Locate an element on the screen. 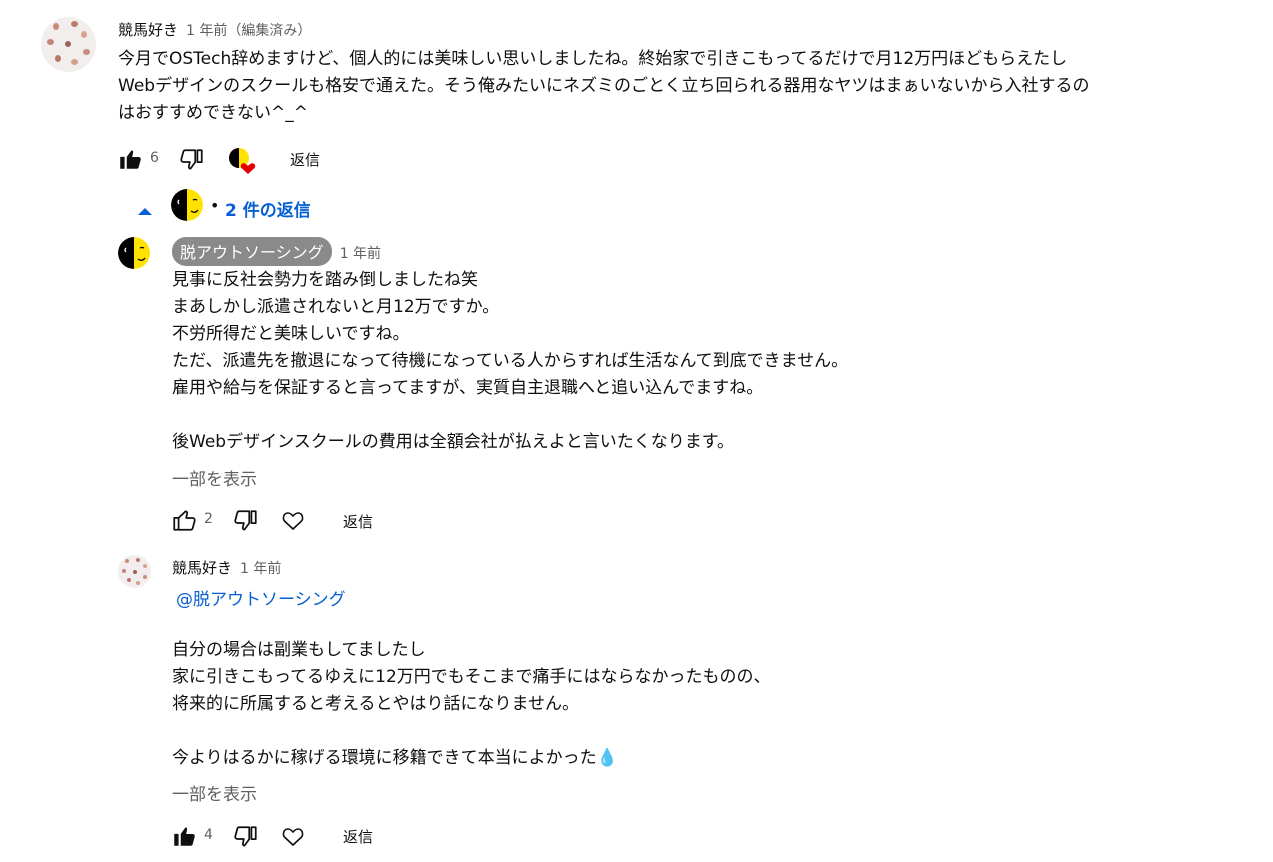 This screenshot has width=1273, height=862. comment-header: 競馬好き 1 年前（編集済み） is located at coordinates (214, 29).